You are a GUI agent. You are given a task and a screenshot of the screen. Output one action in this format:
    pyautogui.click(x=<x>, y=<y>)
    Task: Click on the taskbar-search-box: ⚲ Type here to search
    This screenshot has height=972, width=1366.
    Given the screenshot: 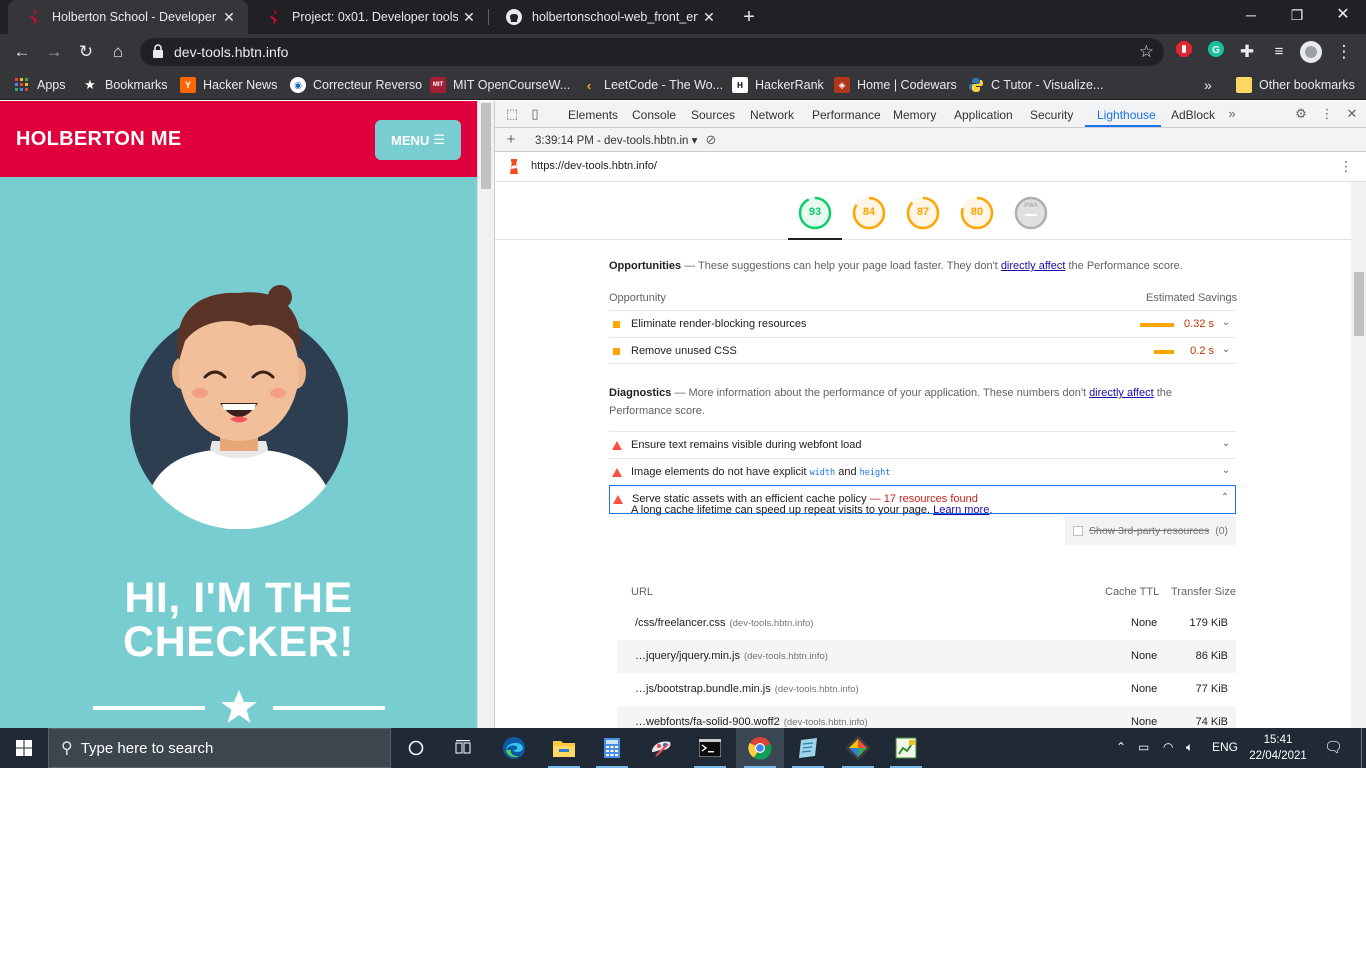 What is the action you would take?
    pyautogui.click(x=219, y=748)
    